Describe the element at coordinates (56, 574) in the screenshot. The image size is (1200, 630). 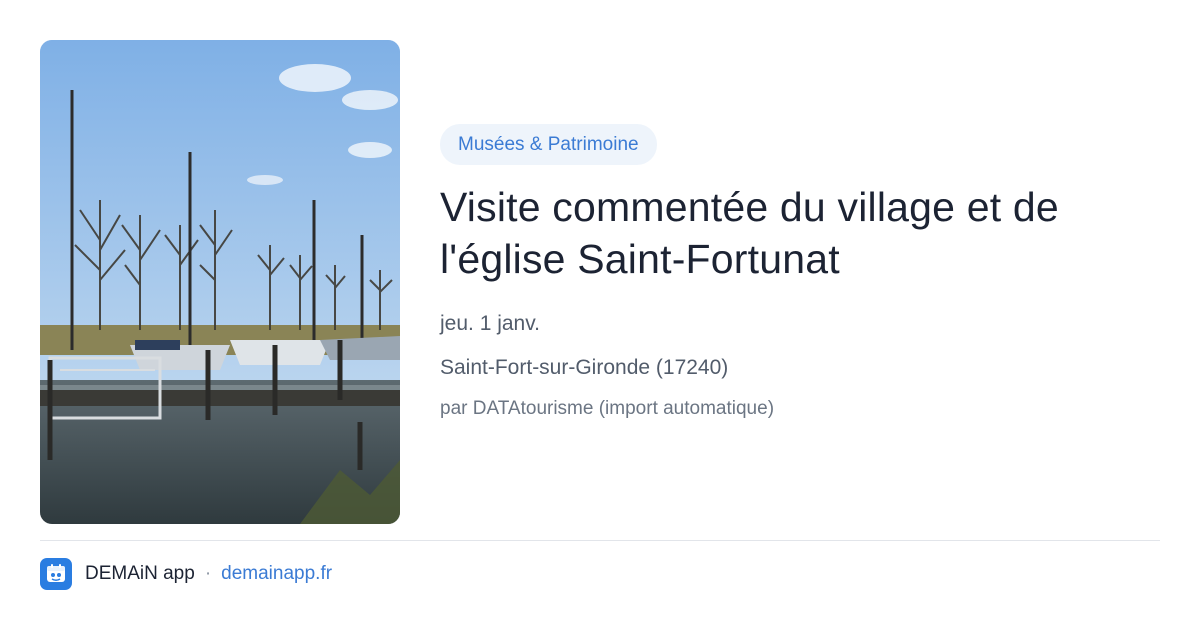
I see `demain-app-logo-icon` at that location.